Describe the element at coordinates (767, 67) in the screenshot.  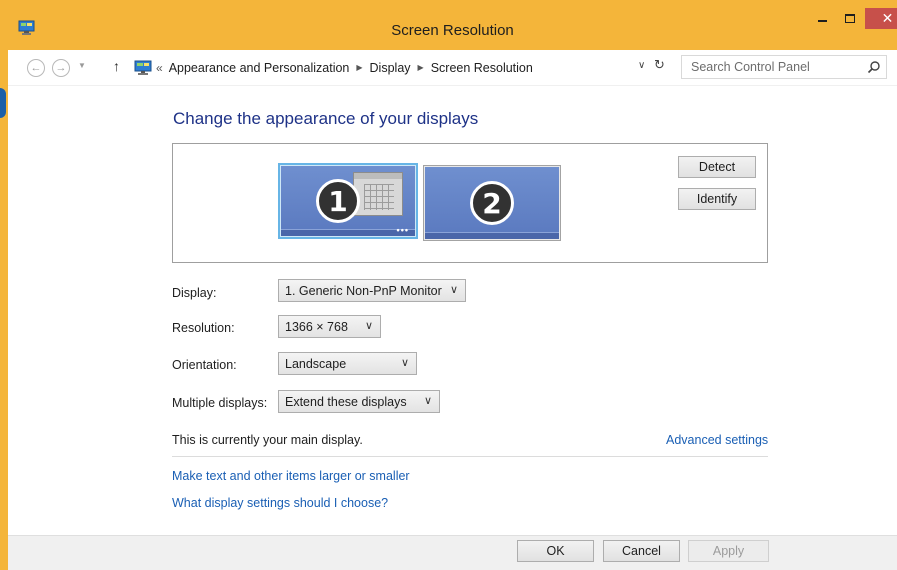
I see `search-input` at that location.